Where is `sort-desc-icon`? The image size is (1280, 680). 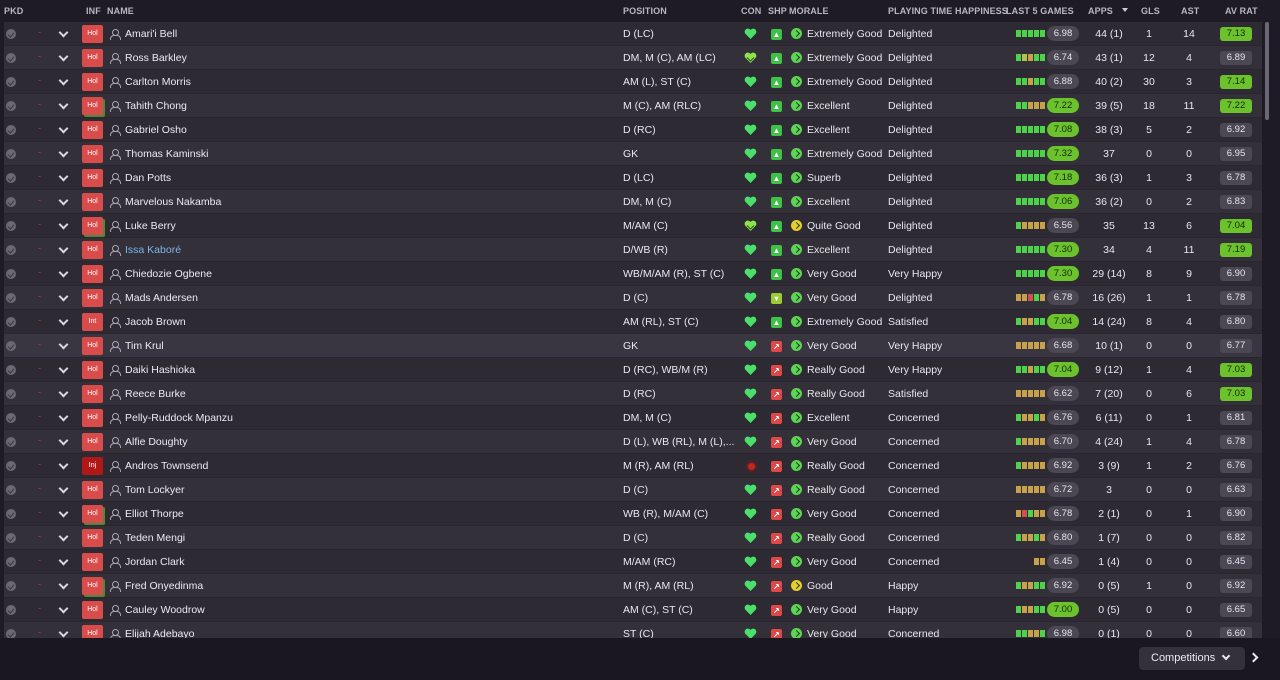 sort-desc-icon is located at coordinates (1125, 10).